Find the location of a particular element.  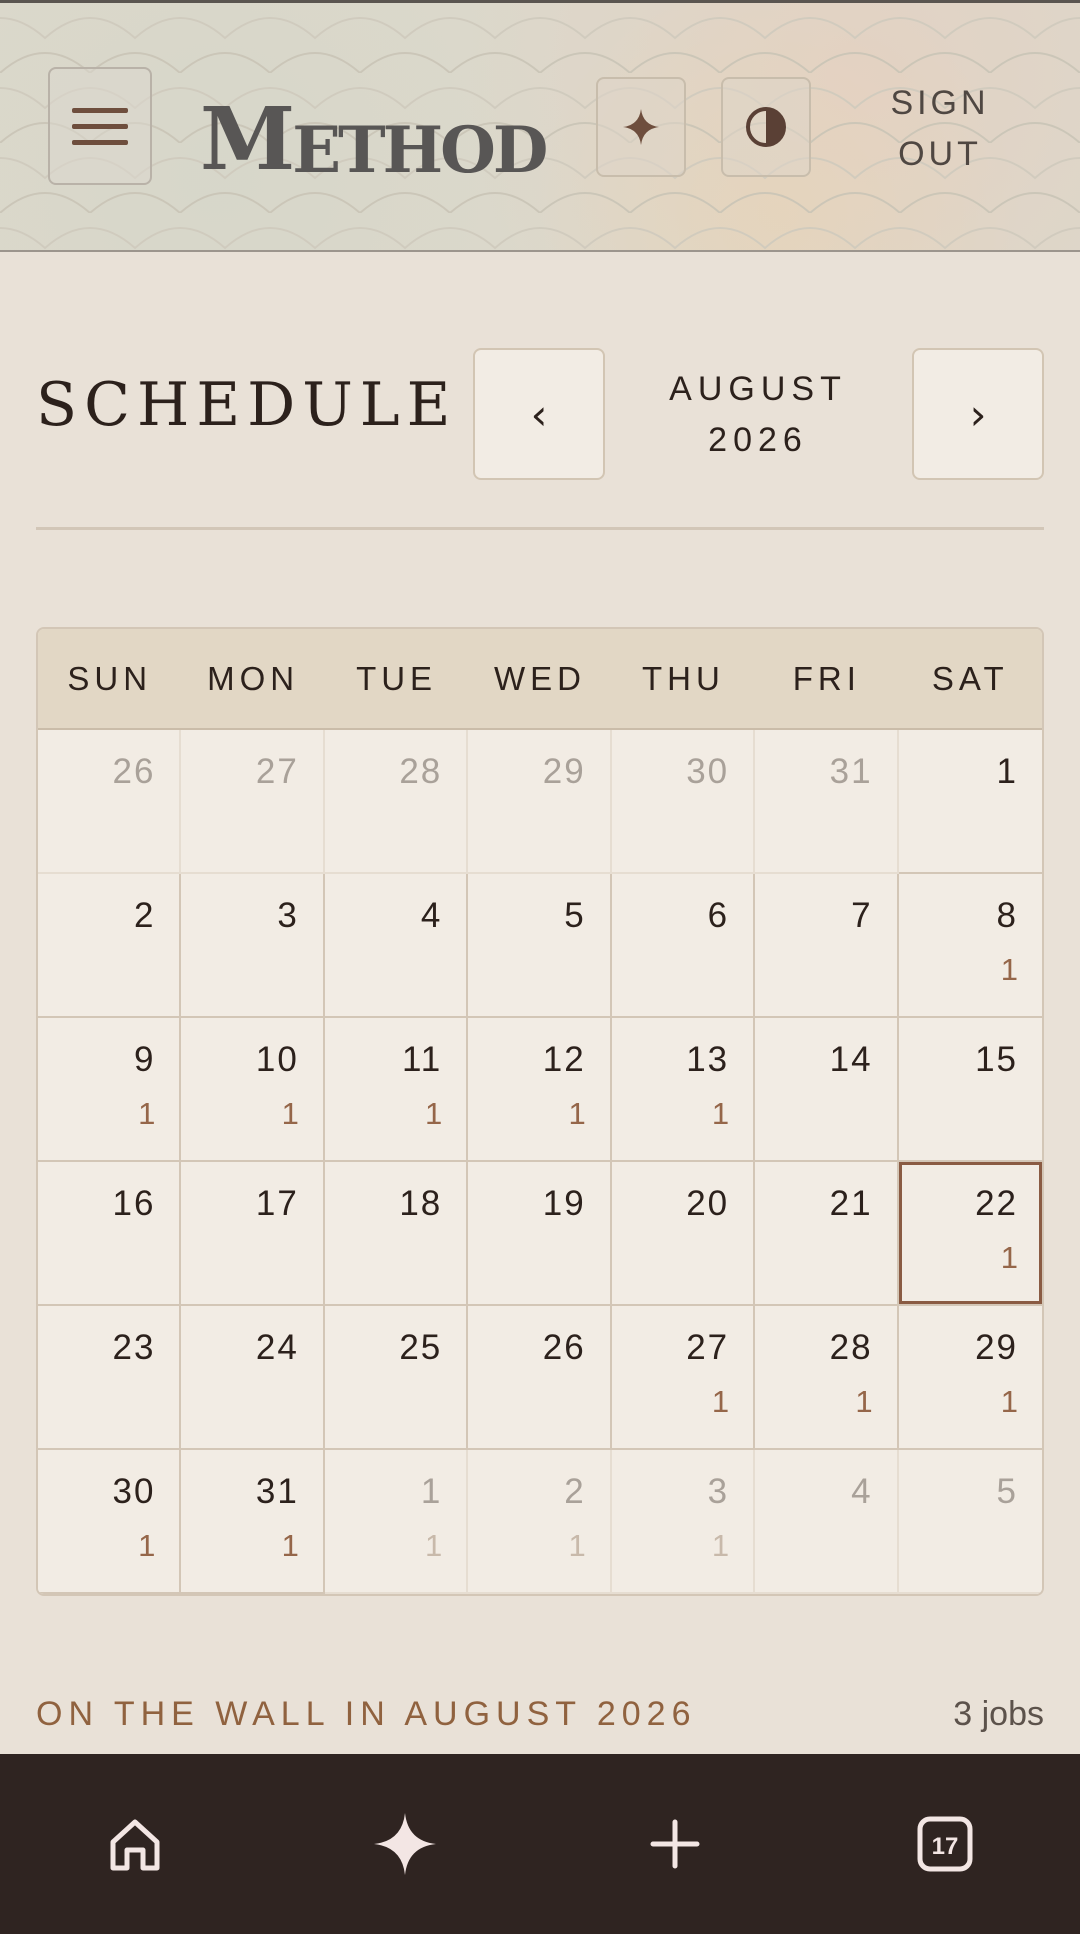

calendar-day-cell: 12 1 is located at coordinates (540, 1090).